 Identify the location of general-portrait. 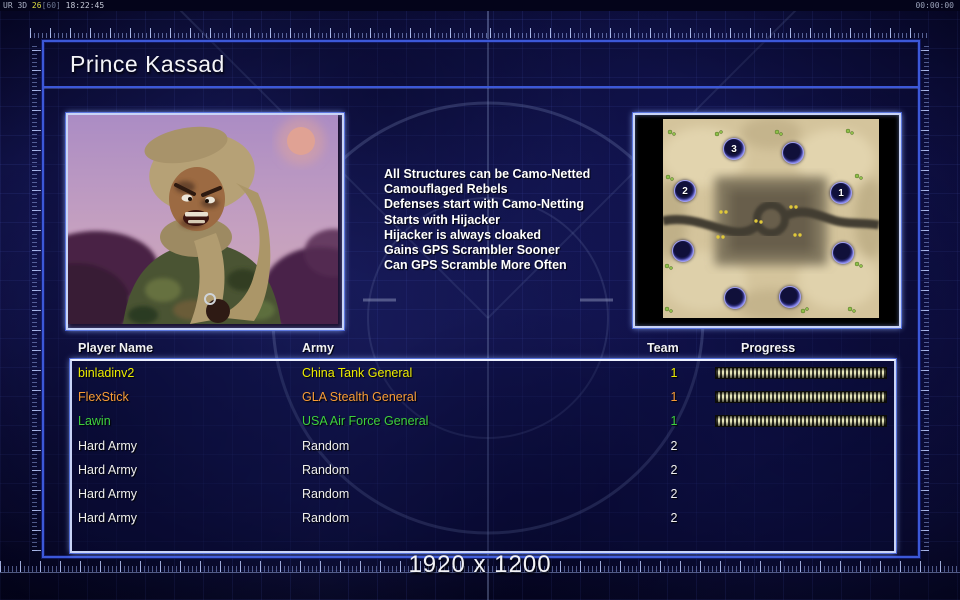
(205, 221).